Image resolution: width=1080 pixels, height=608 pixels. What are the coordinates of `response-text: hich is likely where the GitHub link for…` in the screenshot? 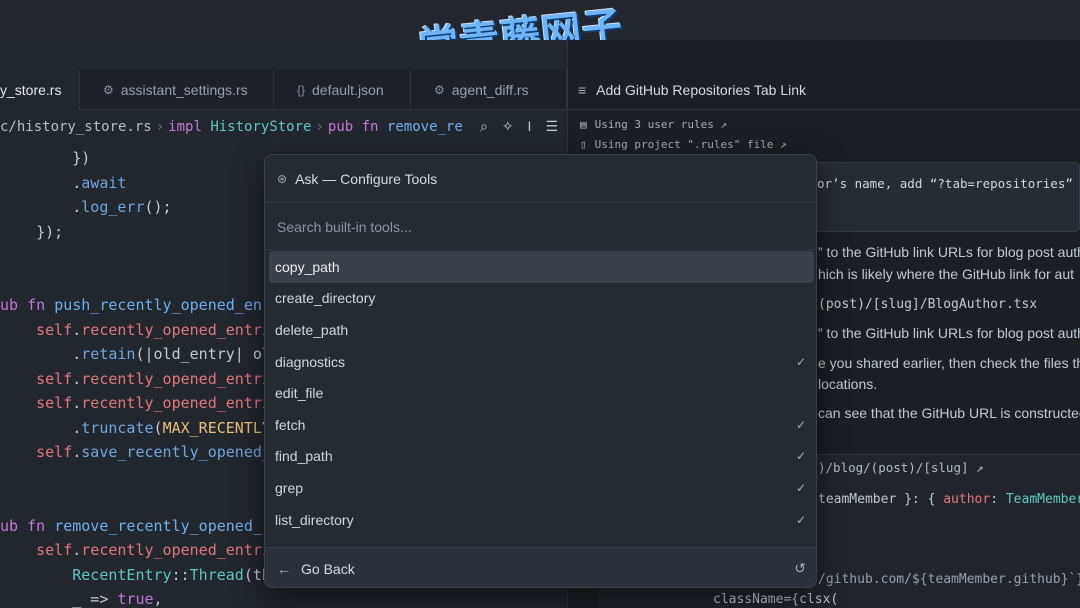 It's located at (946, 274).